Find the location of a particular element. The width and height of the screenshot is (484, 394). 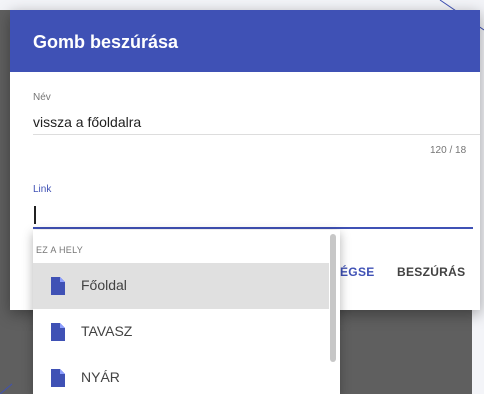

name-field-underline is located at coordinates (256, 134).